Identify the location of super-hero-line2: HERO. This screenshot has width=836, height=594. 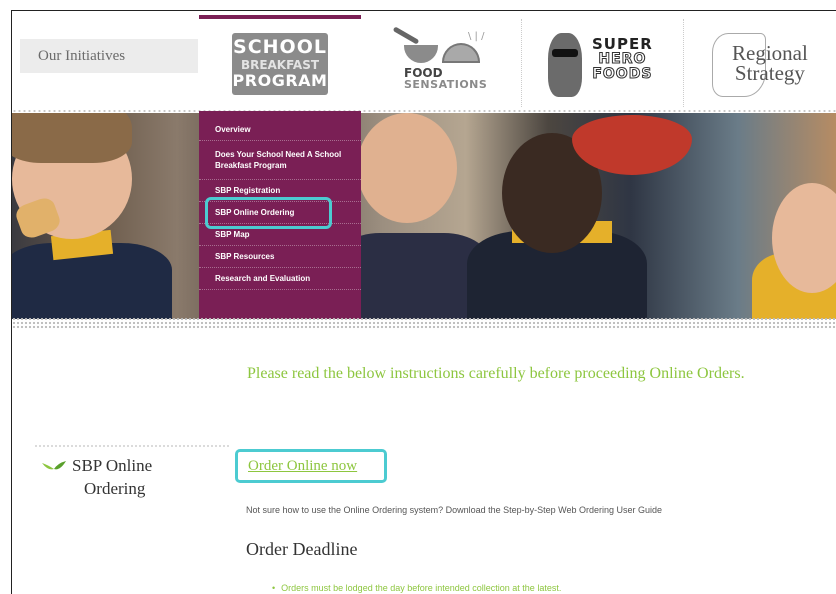
(622, 59).